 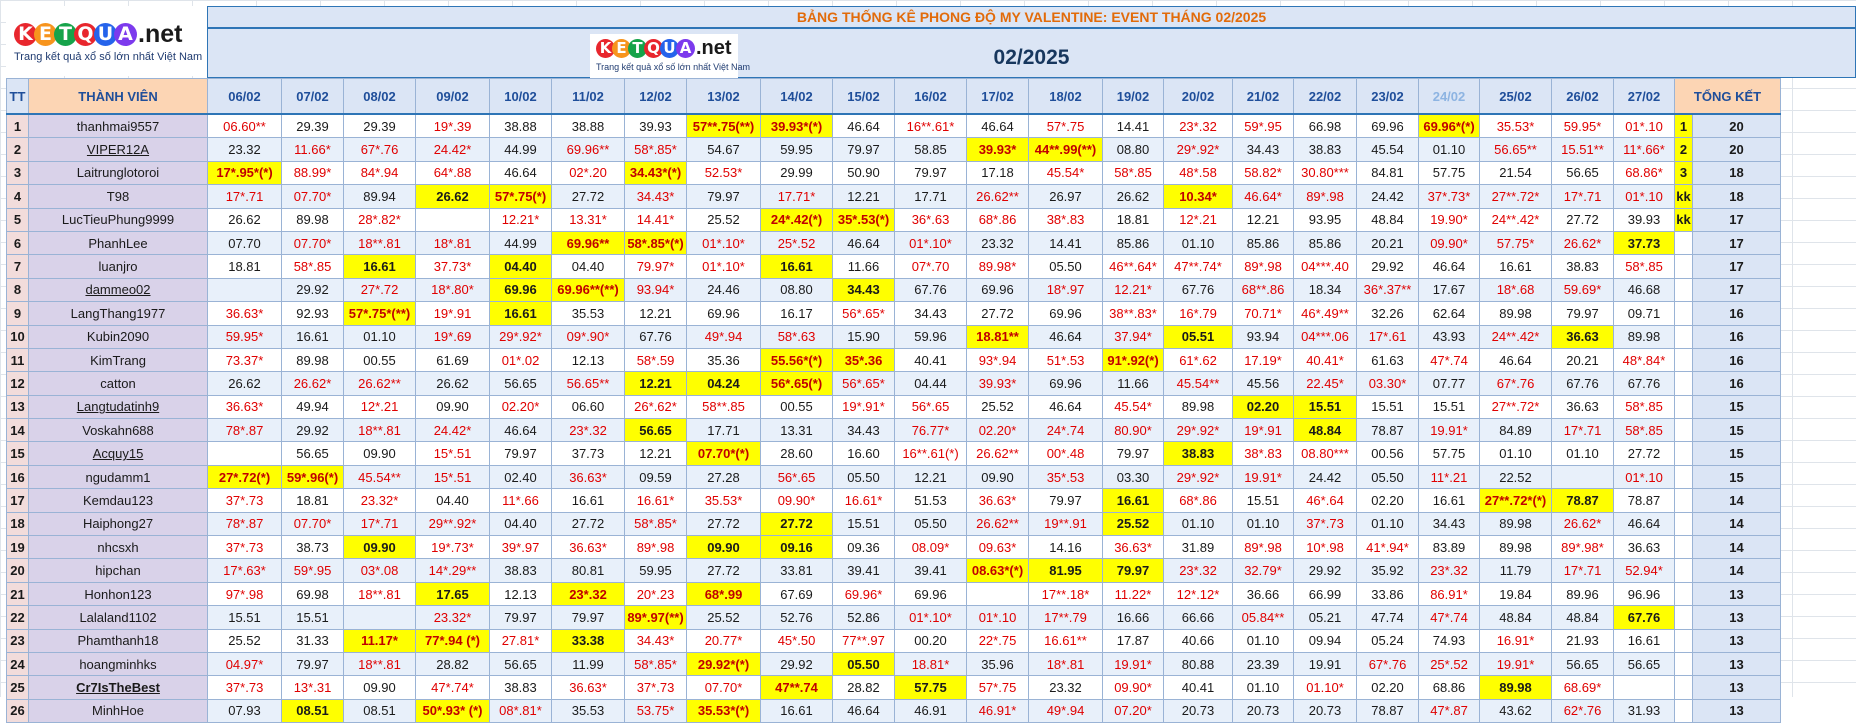 I want to click on score-cell, so click(x=997, y=594).